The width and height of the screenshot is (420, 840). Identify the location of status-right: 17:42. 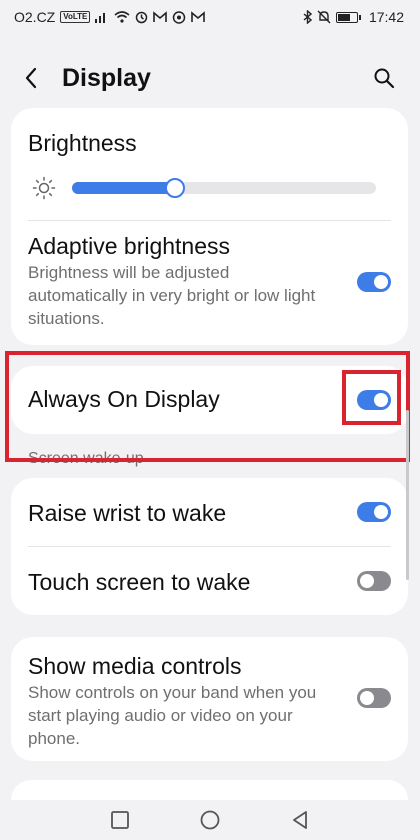
(353, 17).